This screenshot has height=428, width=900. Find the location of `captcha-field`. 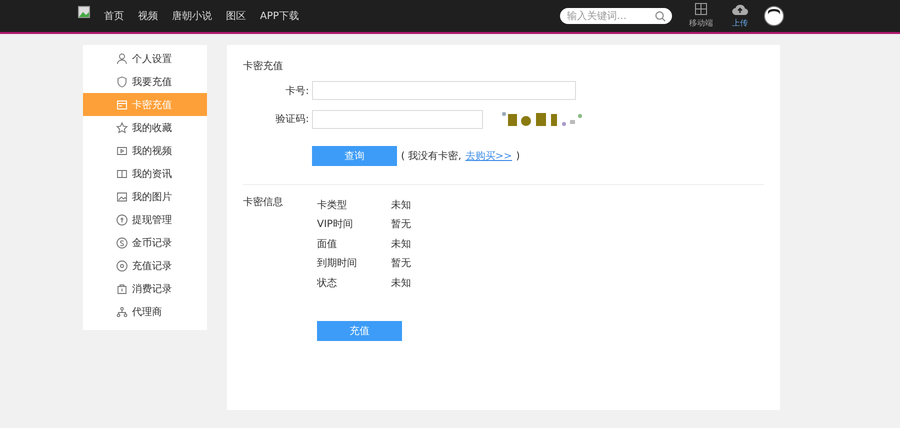

captcha-field is located at coordinates (397, 119).